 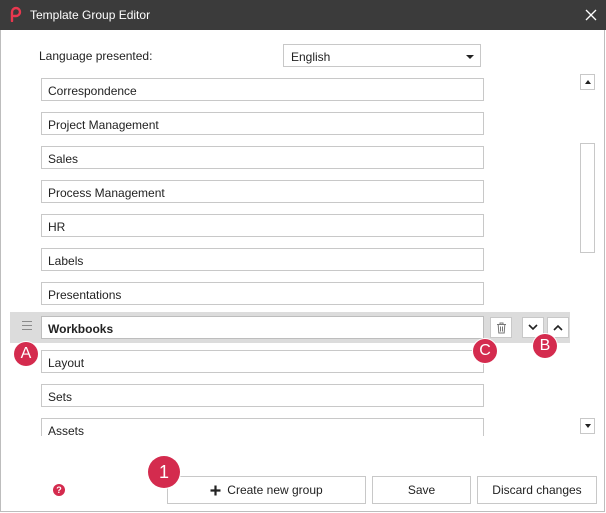 I want to click on callout-marker-b: B, so click(x=545, y=346).